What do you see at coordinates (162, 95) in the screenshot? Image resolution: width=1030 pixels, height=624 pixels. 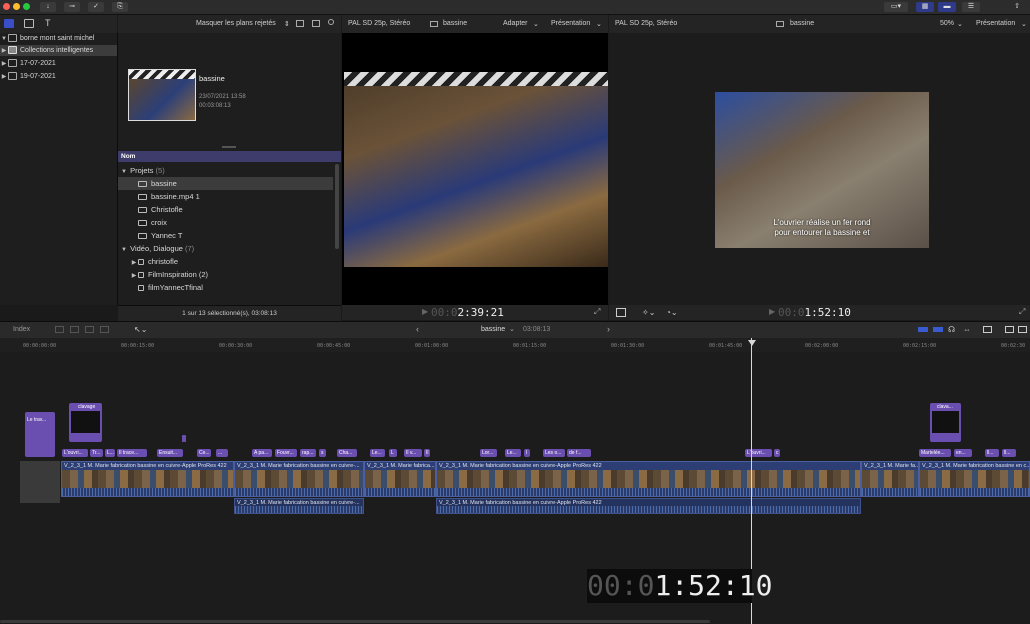 I see `clip-thumbnail` at bounding box center [162, 95].